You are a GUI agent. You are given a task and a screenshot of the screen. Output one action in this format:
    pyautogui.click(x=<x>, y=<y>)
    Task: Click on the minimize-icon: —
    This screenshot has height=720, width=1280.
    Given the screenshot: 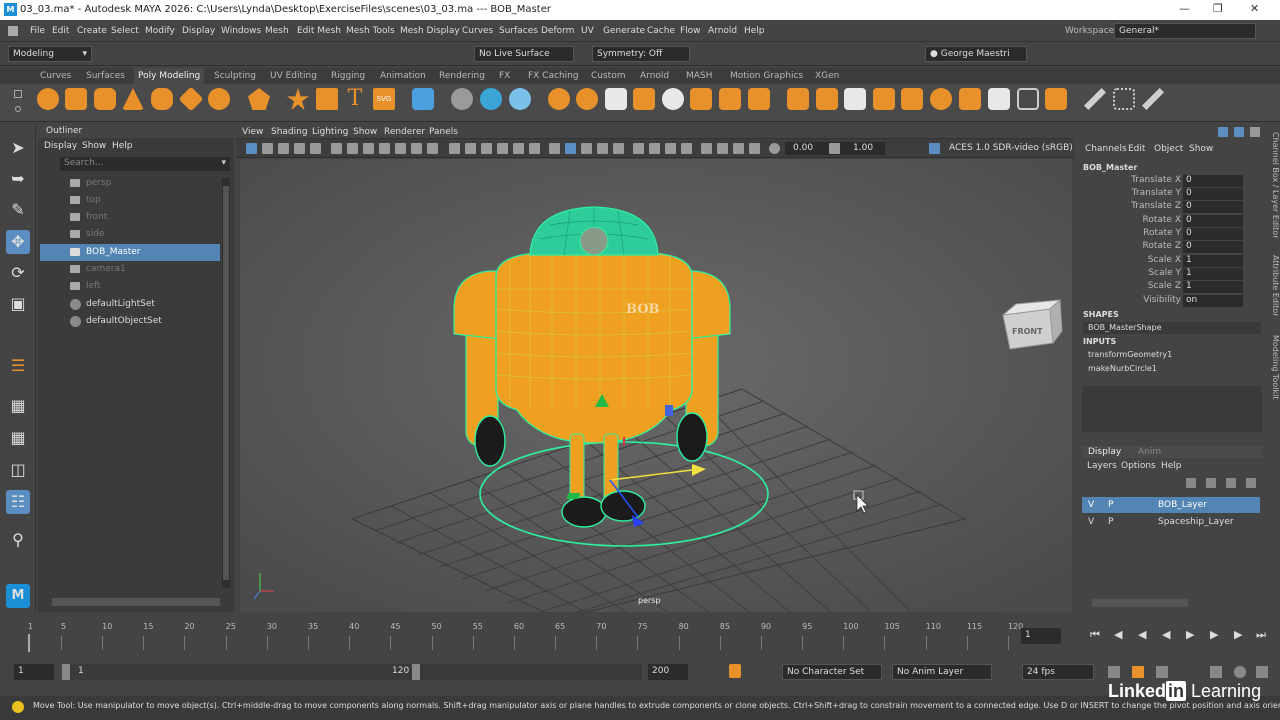 What is the action you would take?
    pyautogui.click(x=1184, y=8)
    